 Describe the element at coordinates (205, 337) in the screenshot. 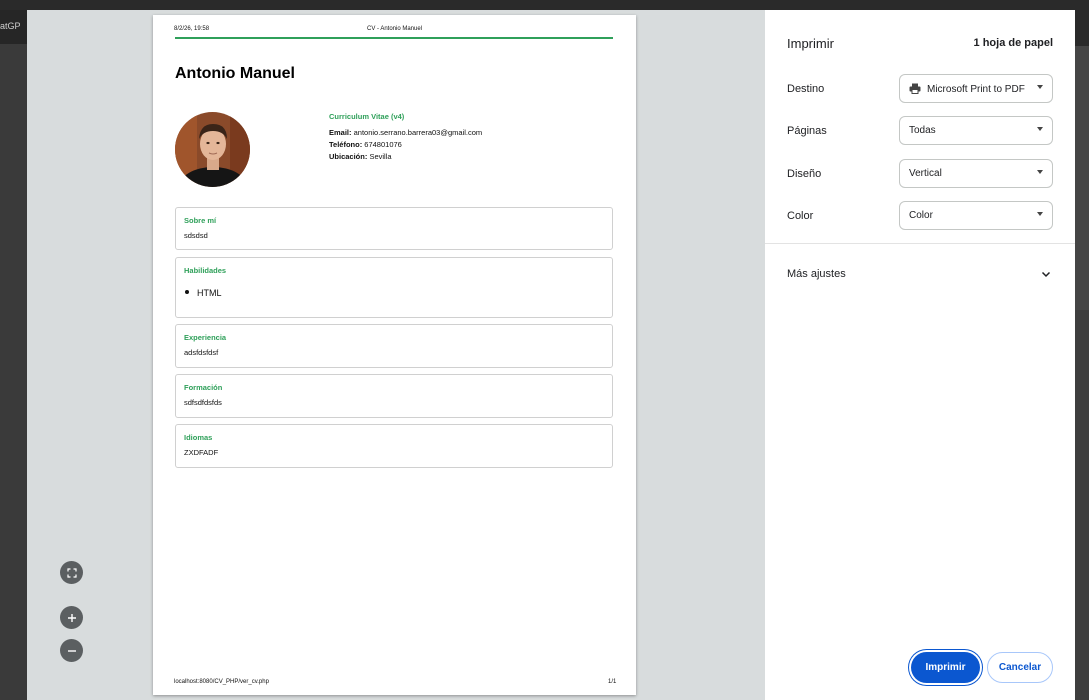

I see `section-title: Experiencia` at that location.